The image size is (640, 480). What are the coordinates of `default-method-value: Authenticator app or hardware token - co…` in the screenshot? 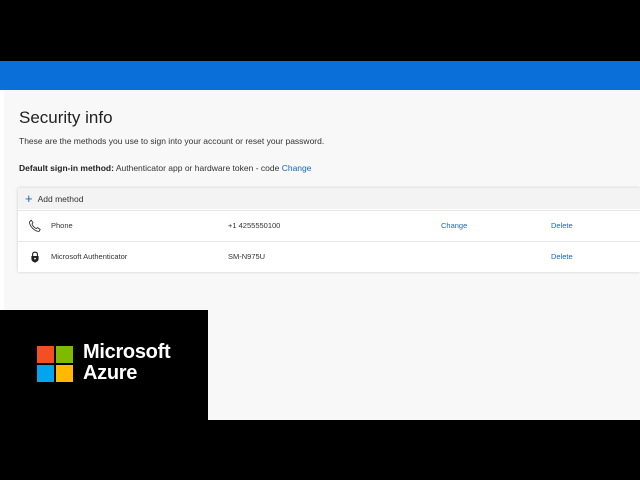 It's located at (197, 168).